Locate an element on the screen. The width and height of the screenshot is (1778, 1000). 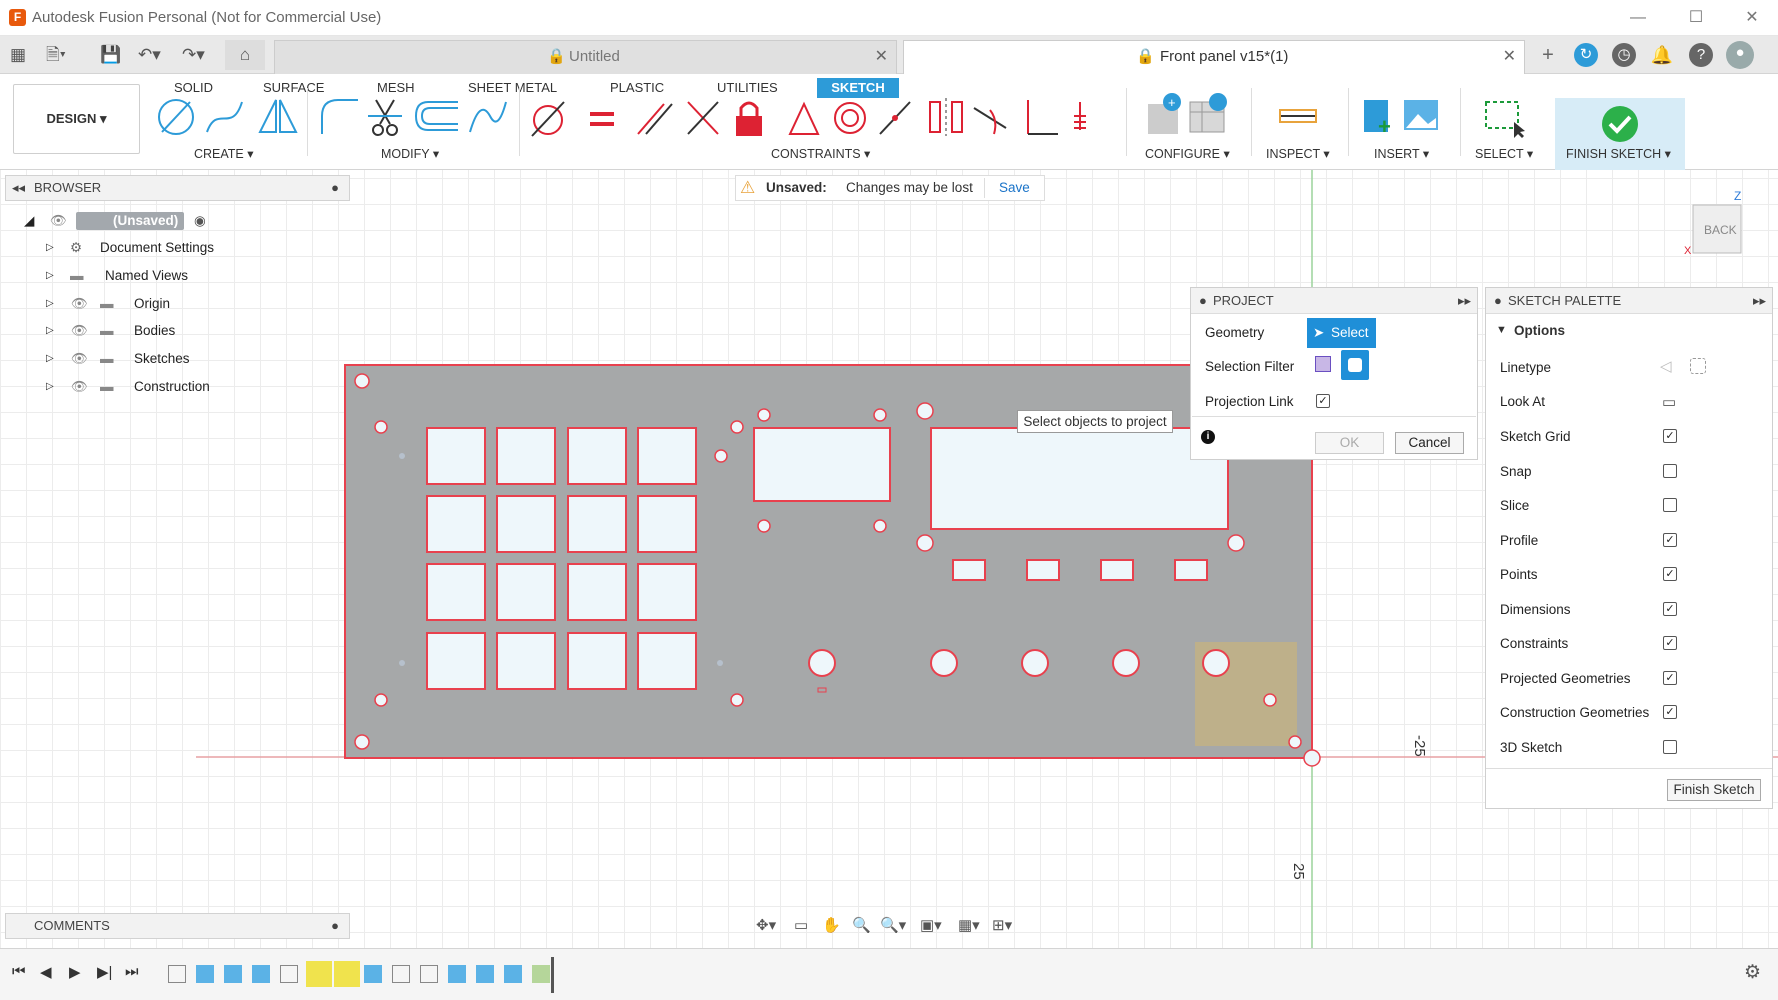
options-section-title: Options is located at coordinates (1539, 330).